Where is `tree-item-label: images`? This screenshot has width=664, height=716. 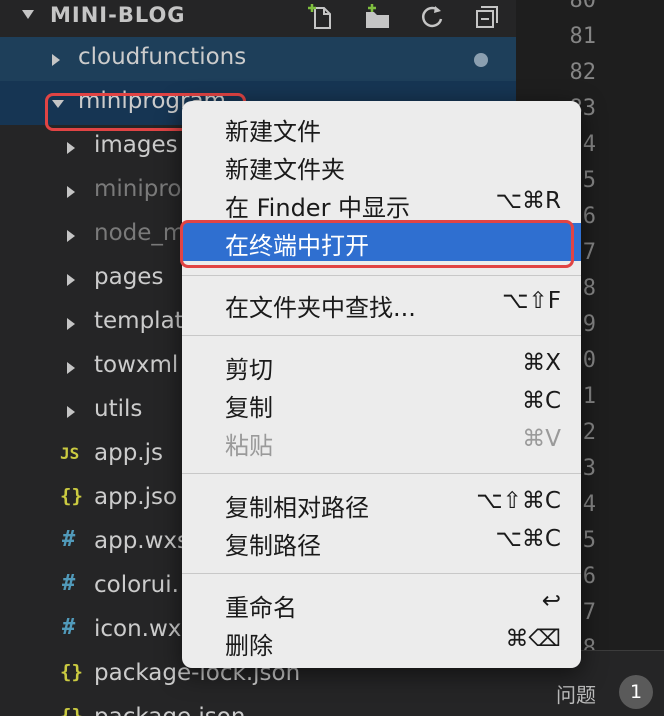 tree-item-label: images is located at coordinates (136, 145).